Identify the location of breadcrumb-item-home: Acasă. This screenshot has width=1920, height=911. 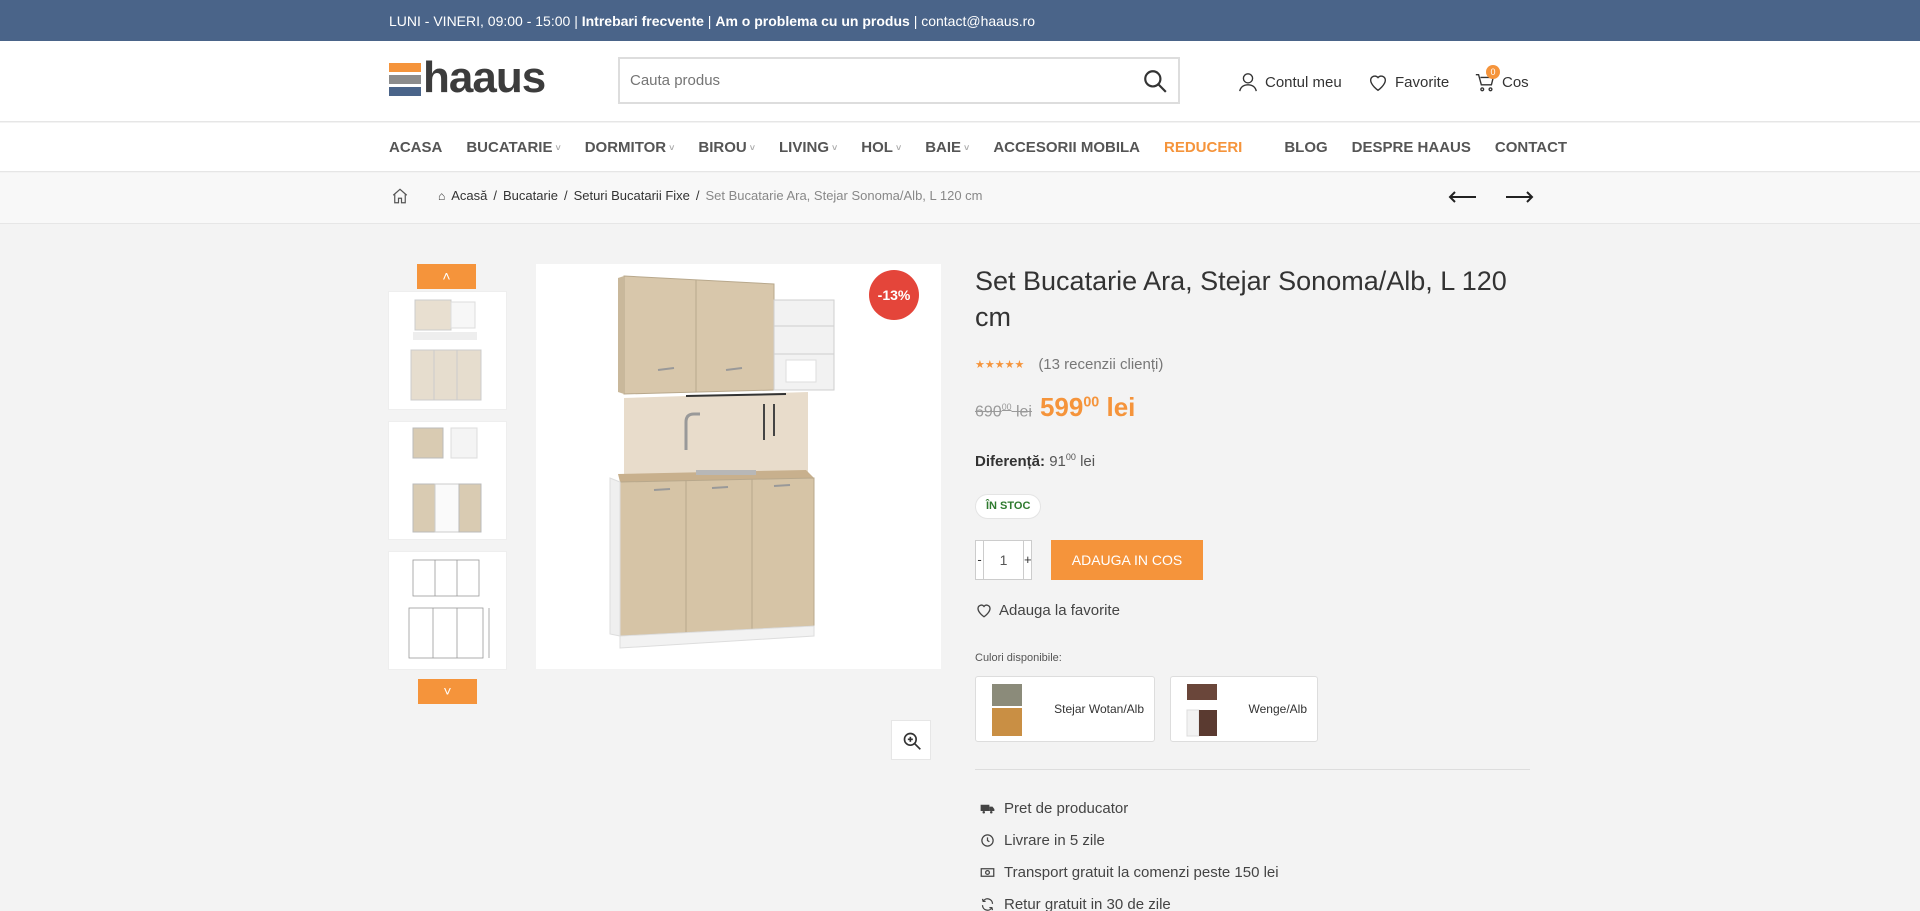
(469, 195).